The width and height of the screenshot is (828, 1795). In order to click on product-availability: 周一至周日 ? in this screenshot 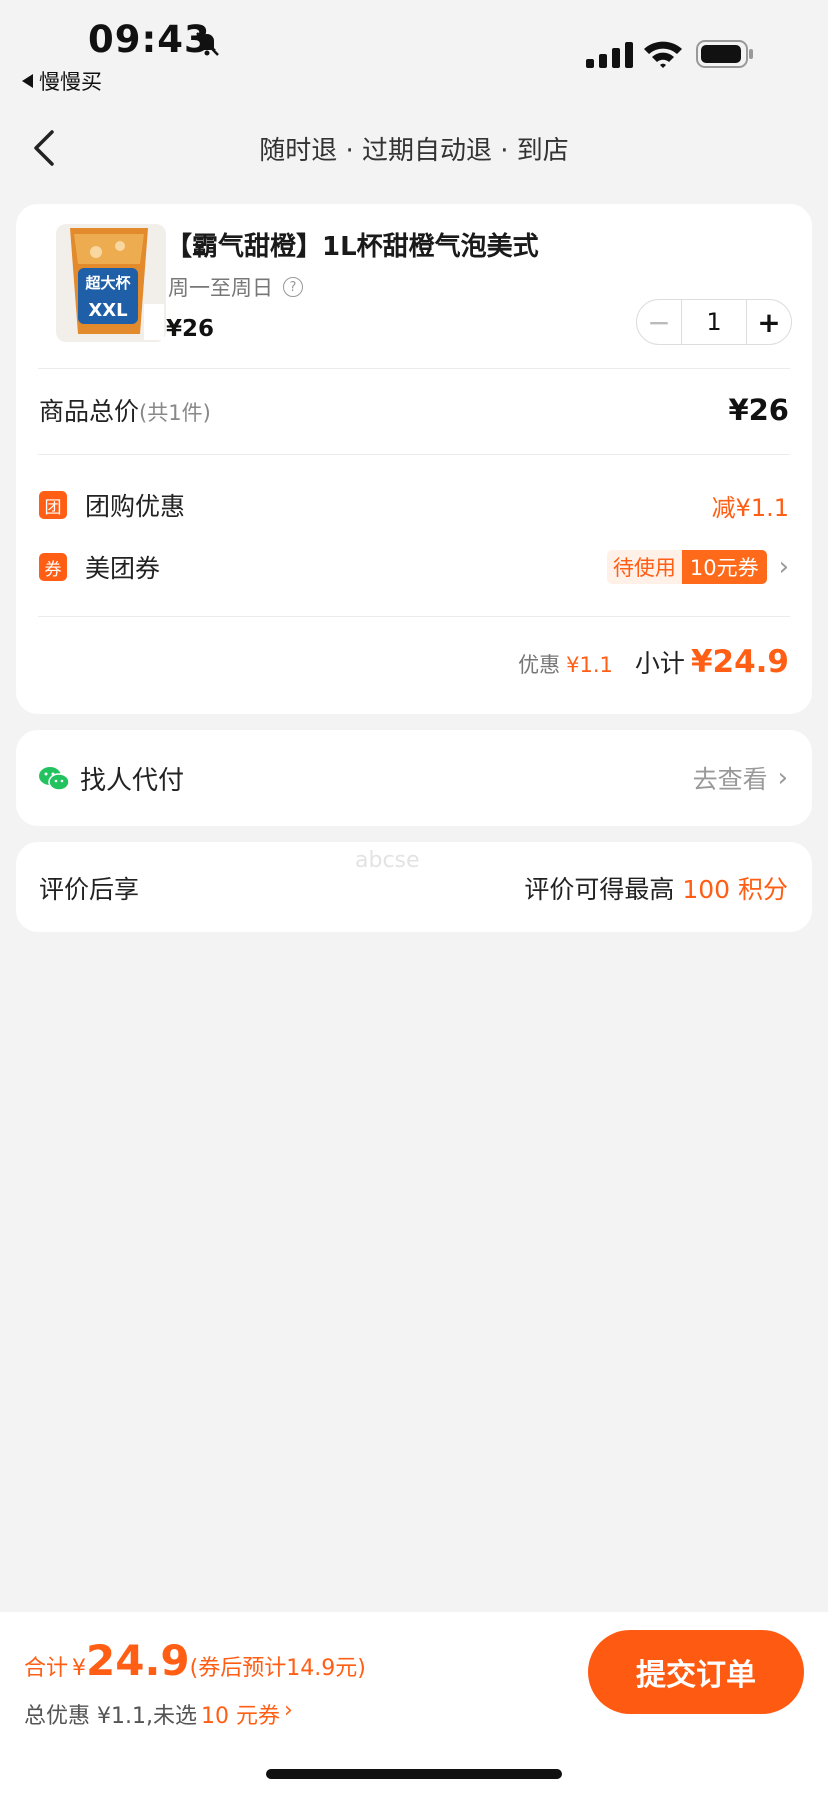, I will do `click(235, 287)`.